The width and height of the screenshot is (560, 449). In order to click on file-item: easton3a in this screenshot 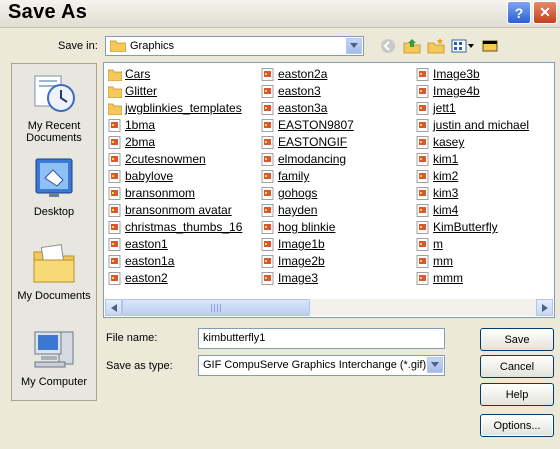, I will do `click(294, 108)`.